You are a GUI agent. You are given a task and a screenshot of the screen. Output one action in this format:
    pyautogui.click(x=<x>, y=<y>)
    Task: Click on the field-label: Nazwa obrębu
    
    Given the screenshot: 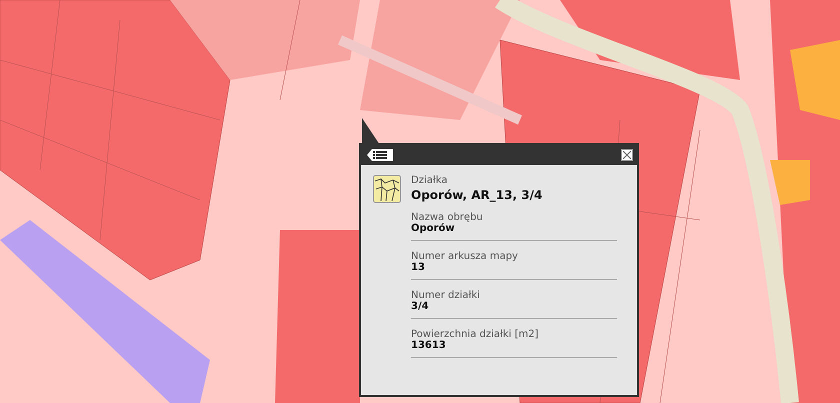 What is the action you would take?
    pyautogui.click(x=447, y=217)
    